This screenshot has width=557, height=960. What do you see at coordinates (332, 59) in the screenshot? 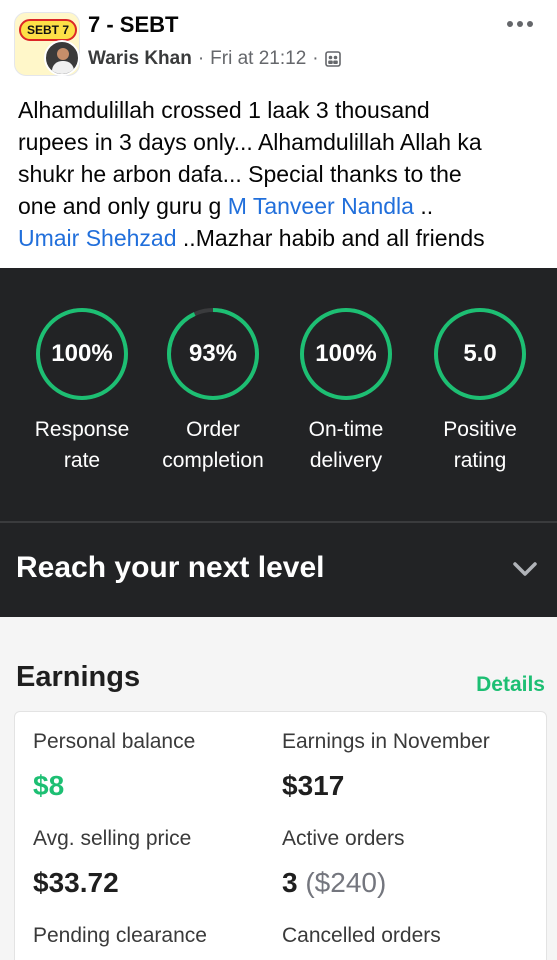
I see `group-privacy-icon` at bounding box center [332, 59].